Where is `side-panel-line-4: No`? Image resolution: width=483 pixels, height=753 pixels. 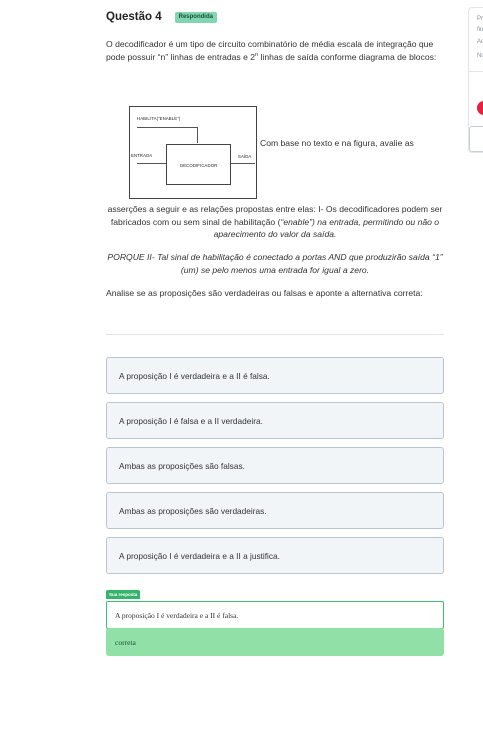
side-panel-line-4: No is located at coordinates (480, 56).